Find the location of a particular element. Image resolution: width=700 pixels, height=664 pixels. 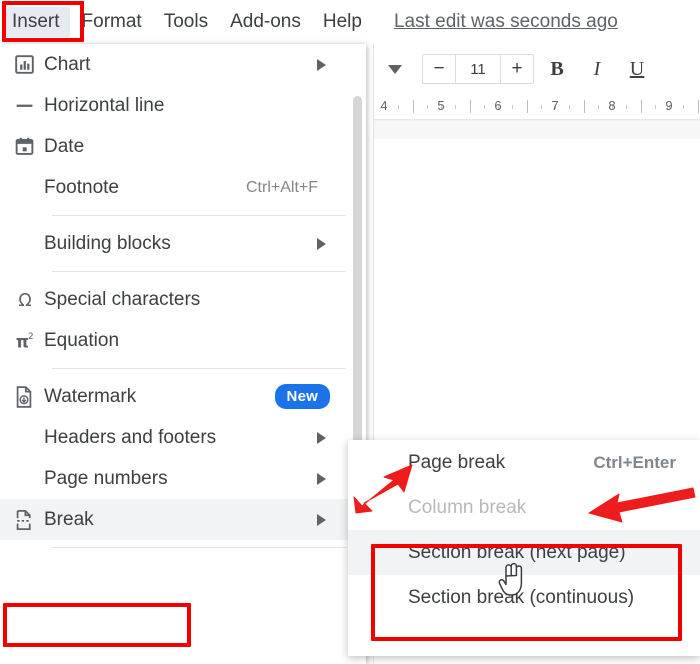

menu-insert: Insert is located at coordinates (36, 22).